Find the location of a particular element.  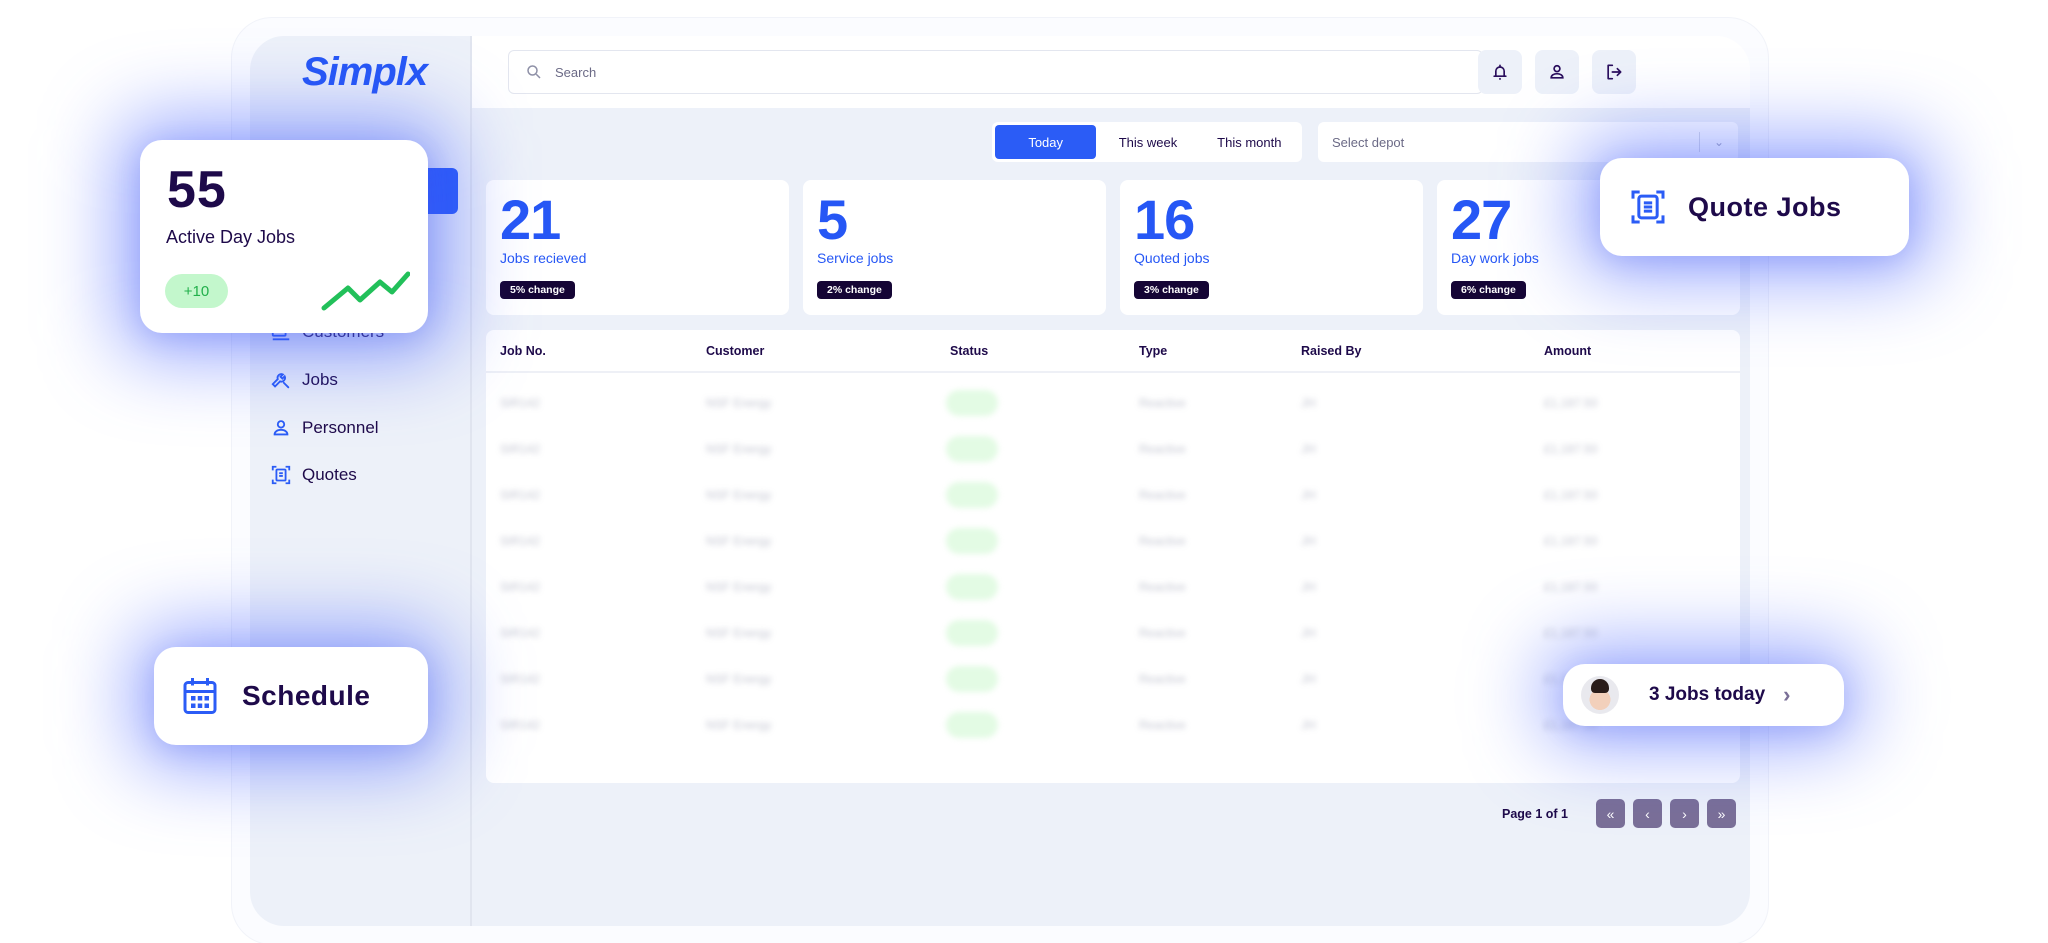

logout-icon is located at coordinates (1614, 72).